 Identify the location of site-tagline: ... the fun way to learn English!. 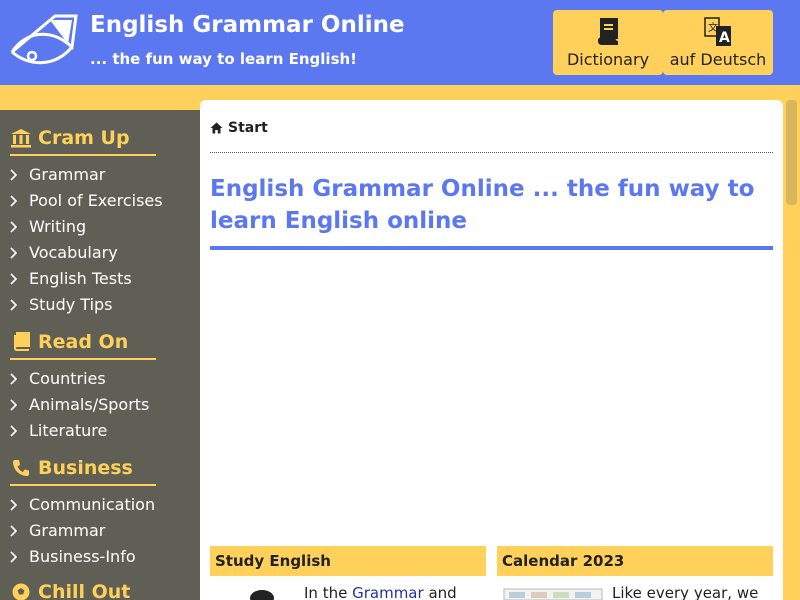
(224, 59).